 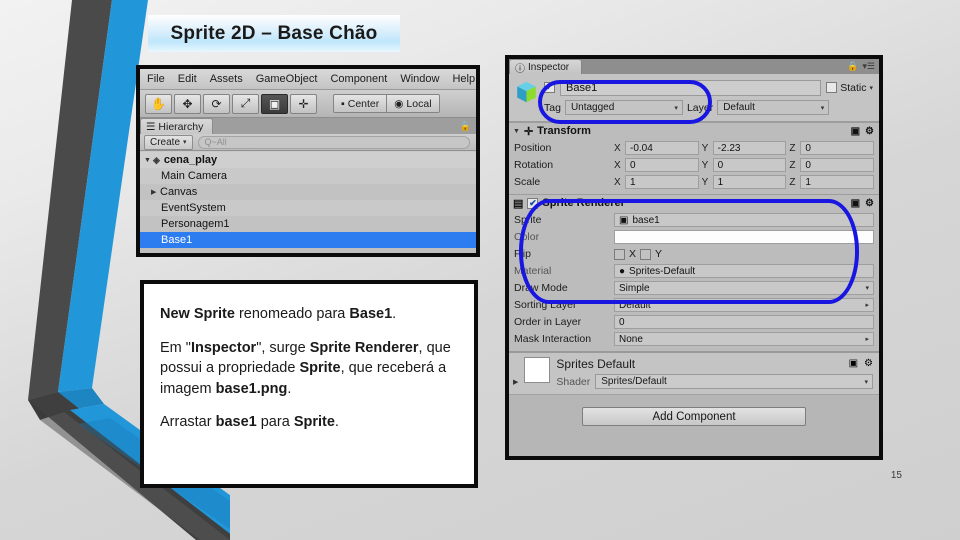 What do you see at coordinates (749, 148) in the screenshot?
I see `position-y-input: -2.23` at bounding box center [749, 148].